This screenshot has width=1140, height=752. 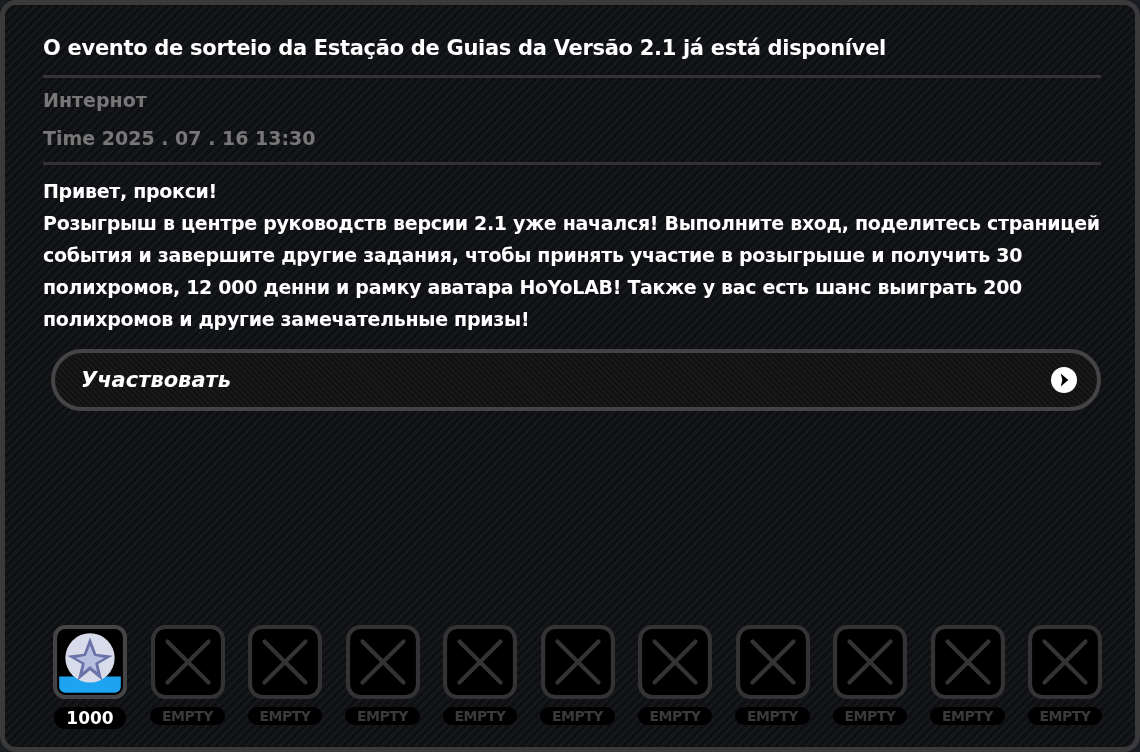 I want to click on coin-item-icon, so click(x=90, y=662).